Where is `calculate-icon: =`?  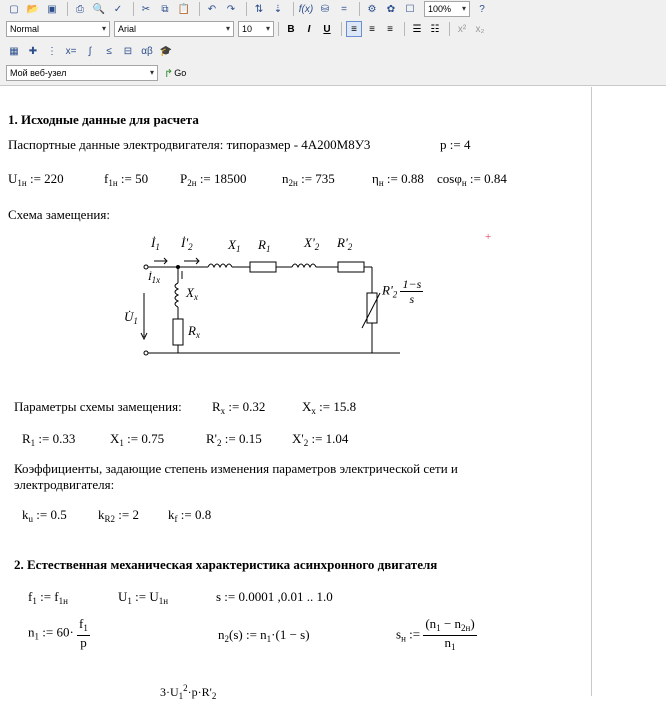
calculate-icon: = is located at coordinates (344, 9).